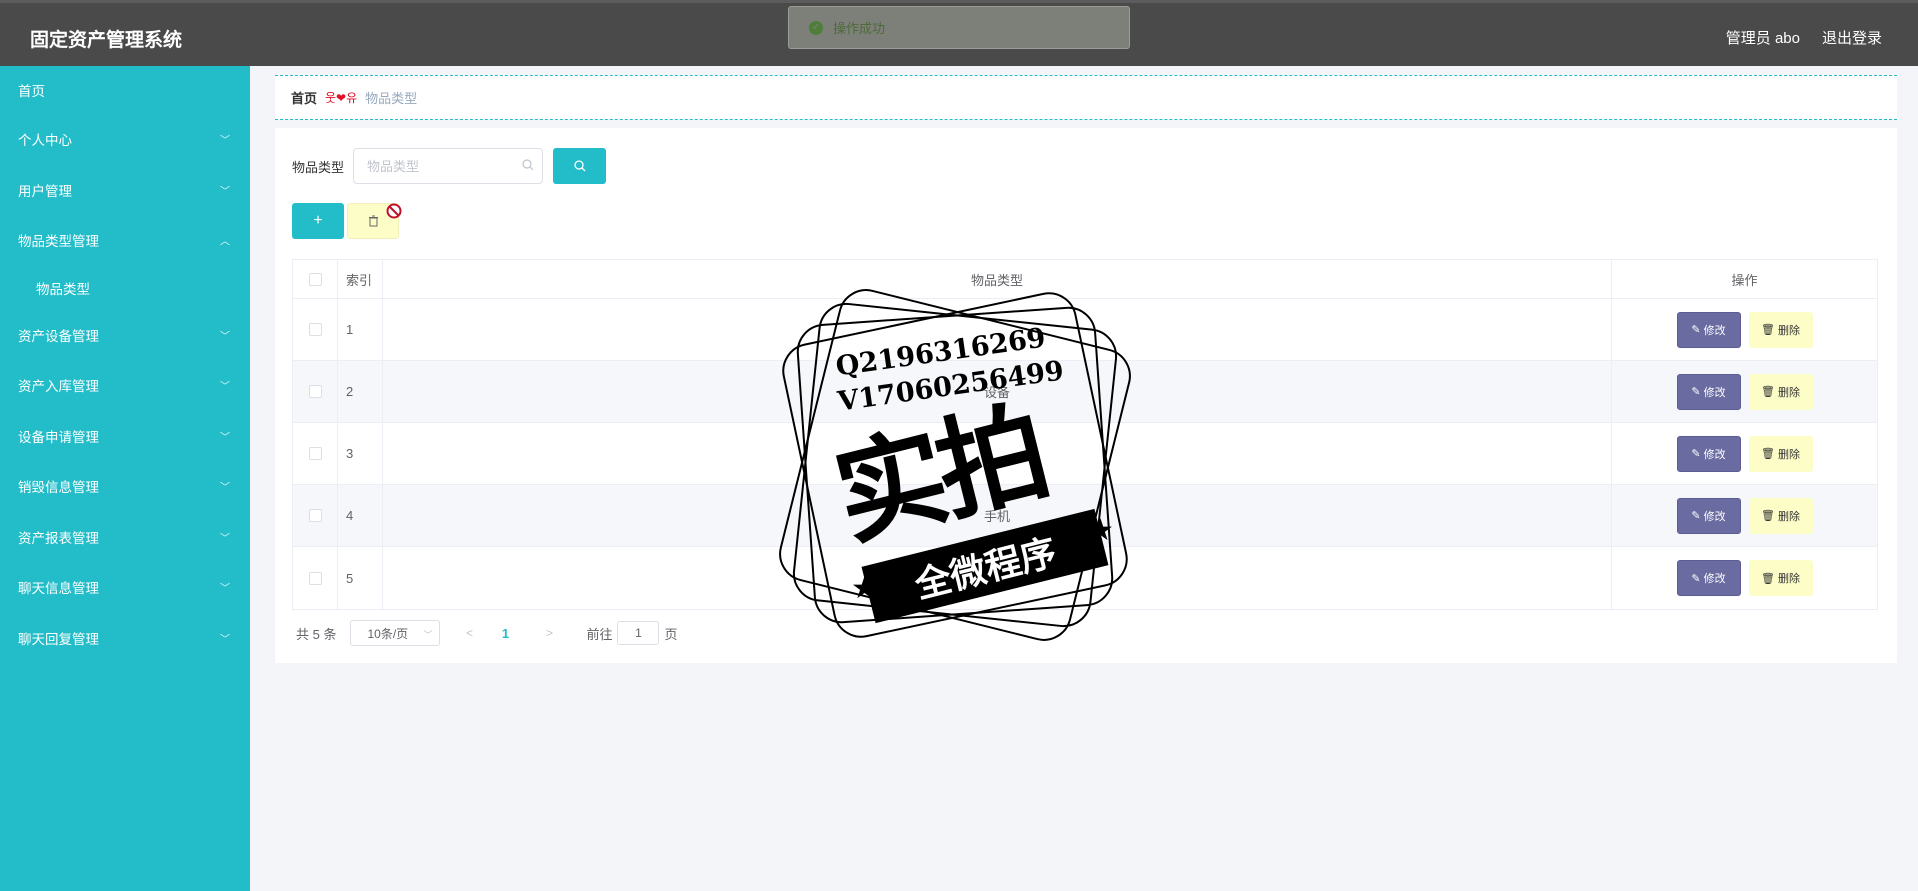 This screenshot has height=891, width=1918. Describe the element at coordinates (31, 91) in the screenshot. I see `sidebar-item-label: 首页` at that location.